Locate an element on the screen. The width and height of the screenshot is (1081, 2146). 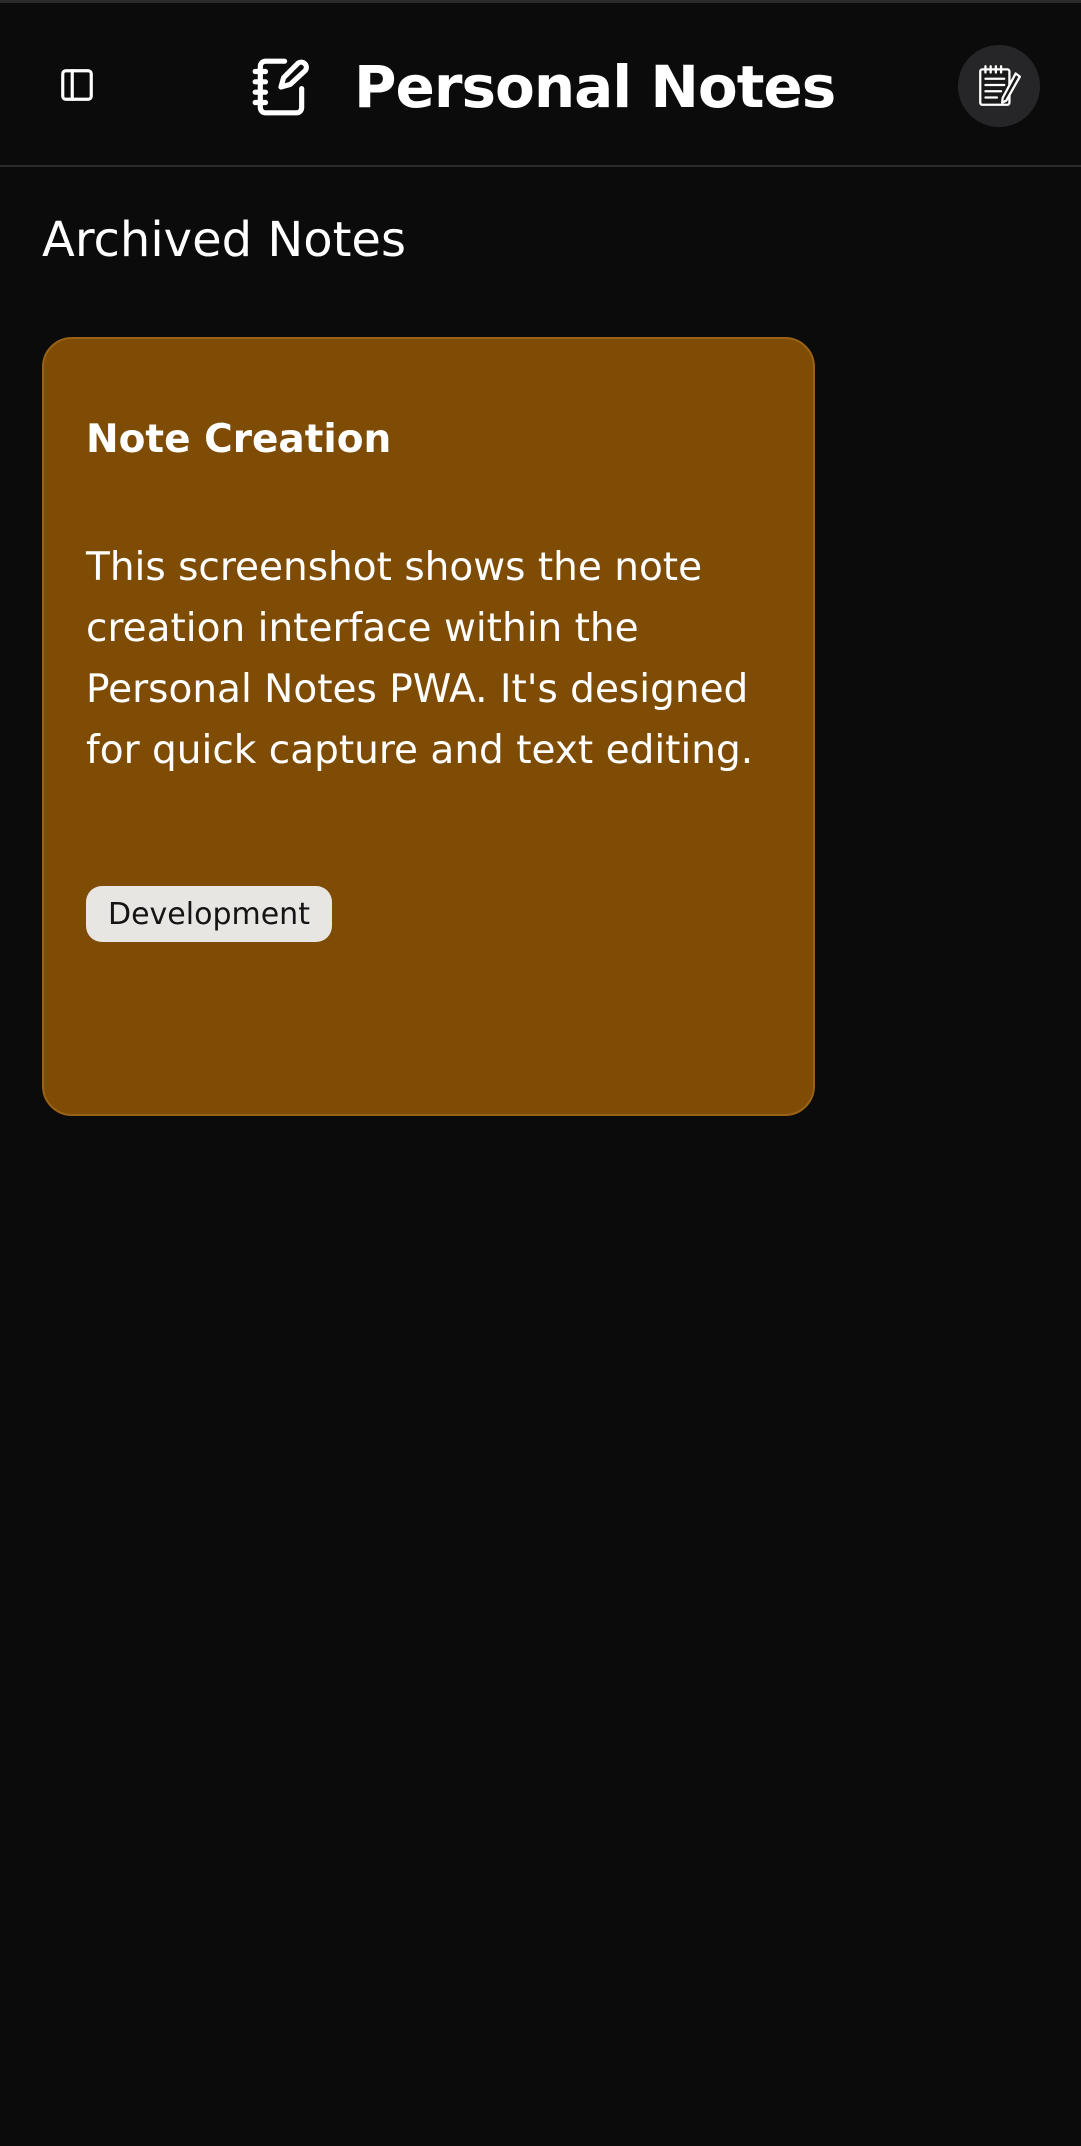
note-tag: Development is located at coordinates (209, 914).